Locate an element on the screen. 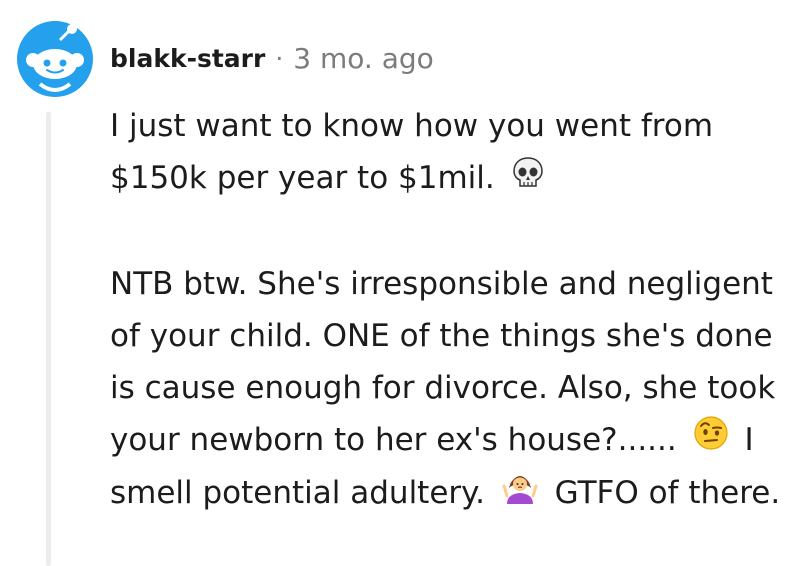 The height and width of the screenshot is (566, 810). face-with-raised-eyebrow-emoji-icon is located at coordinates (711, 441).